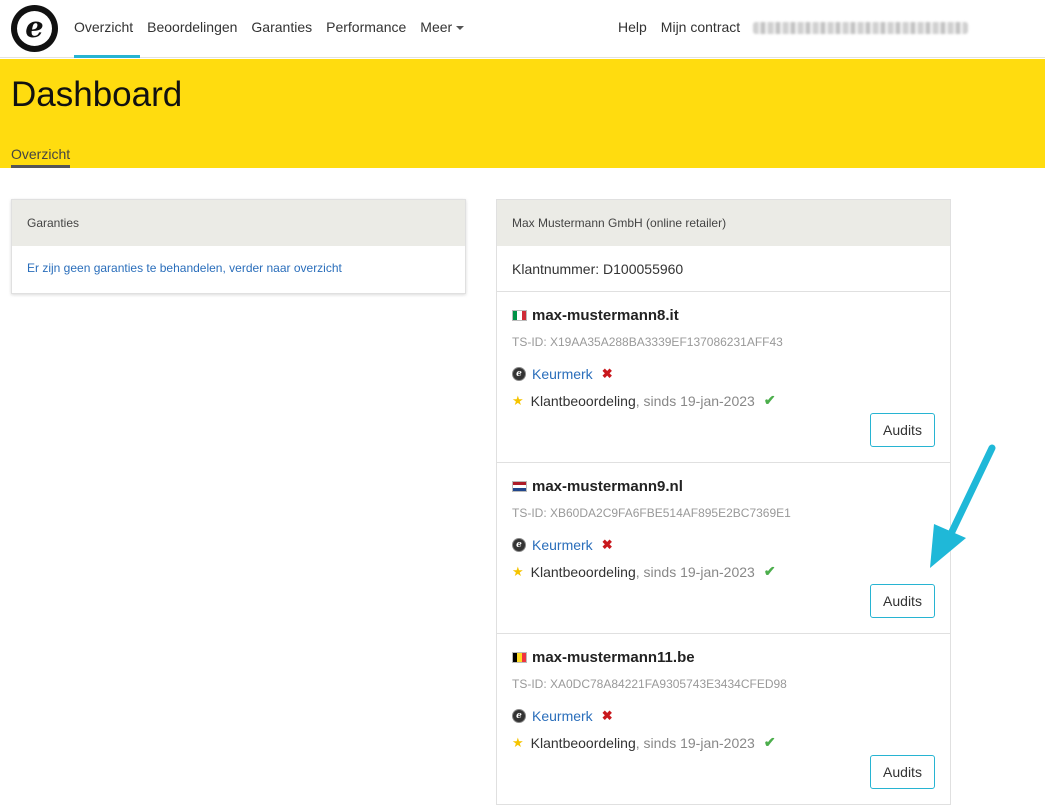 The image size is (1045, 805). What do you see at coordinates (647, 342) in the screenshot?
I see `ts-id: TS-ID: X19AA35A288BA3339EF137086231AFF43` at bounding box center [647, 342].